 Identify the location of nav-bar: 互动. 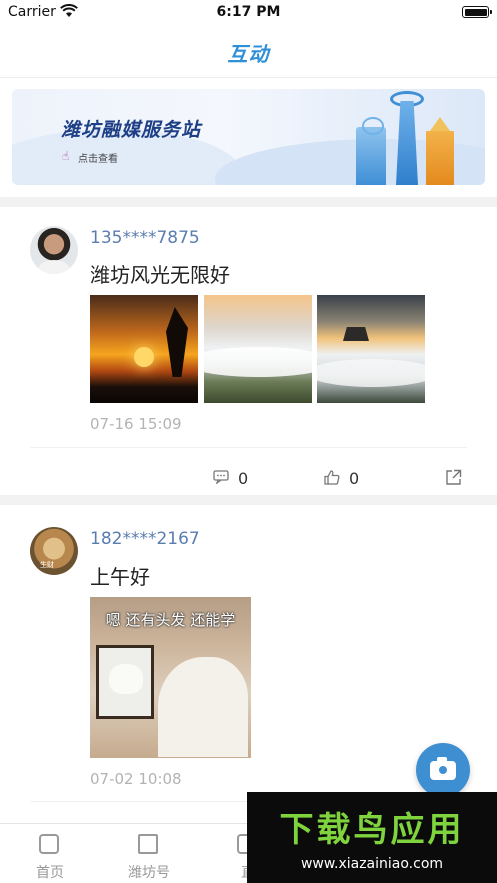
(248, 52).